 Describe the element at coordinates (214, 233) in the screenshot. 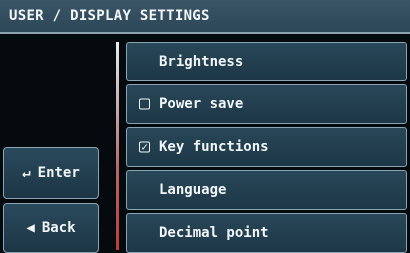

I see `menu-item-label: Decimal point` at that location.